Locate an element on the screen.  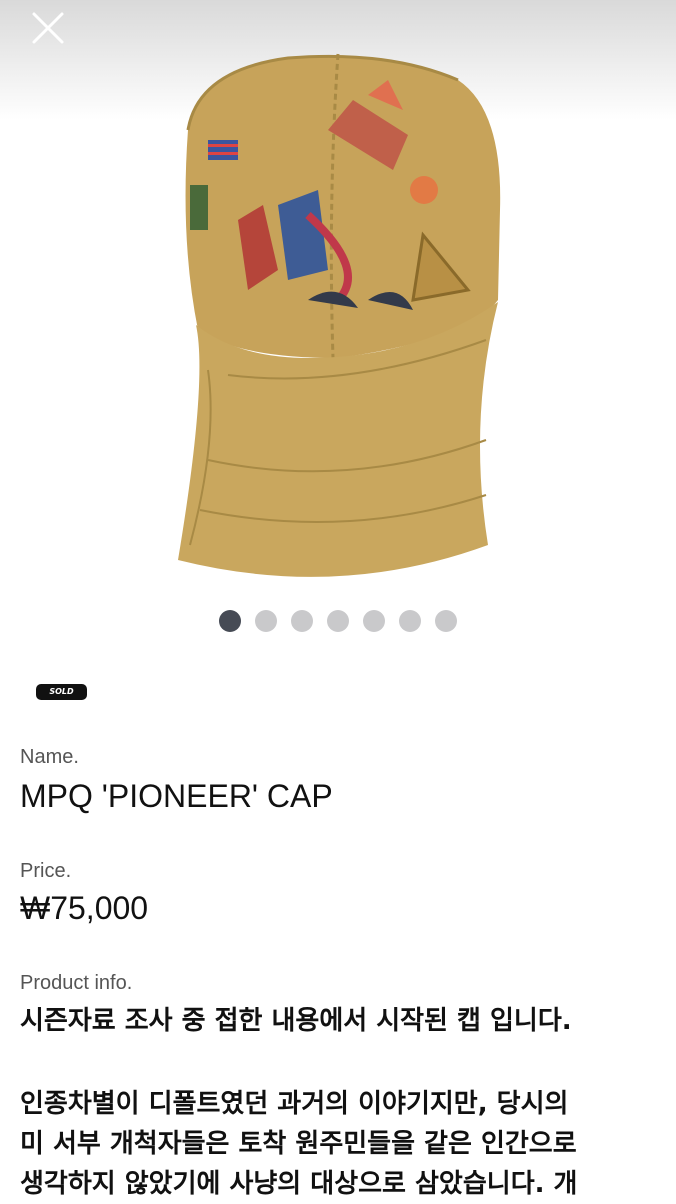
sold-badge: SOLD is located at coordinates (61, 692).